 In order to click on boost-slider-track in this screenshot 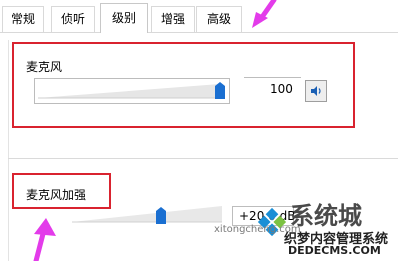, I will do `click(148, 214)`.